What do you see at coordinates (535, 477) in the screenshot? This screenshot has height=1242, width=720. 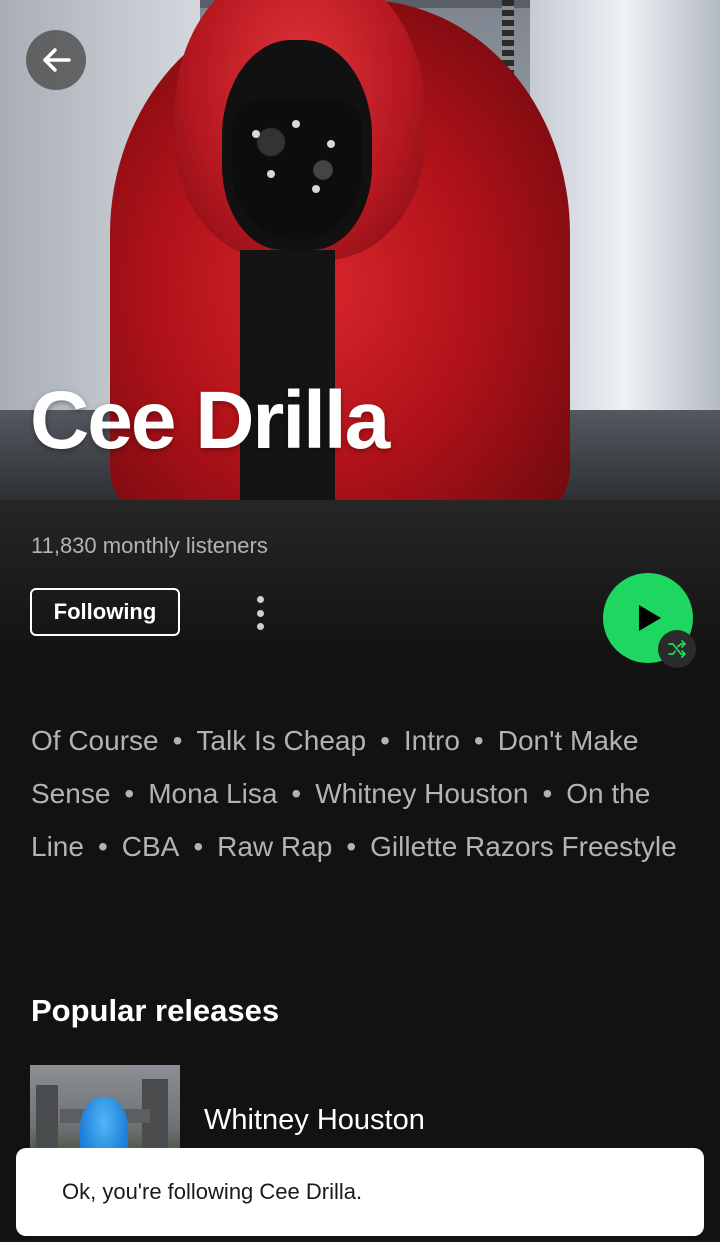 I see `graffiti-decoration` at bounding box center [535, 477].